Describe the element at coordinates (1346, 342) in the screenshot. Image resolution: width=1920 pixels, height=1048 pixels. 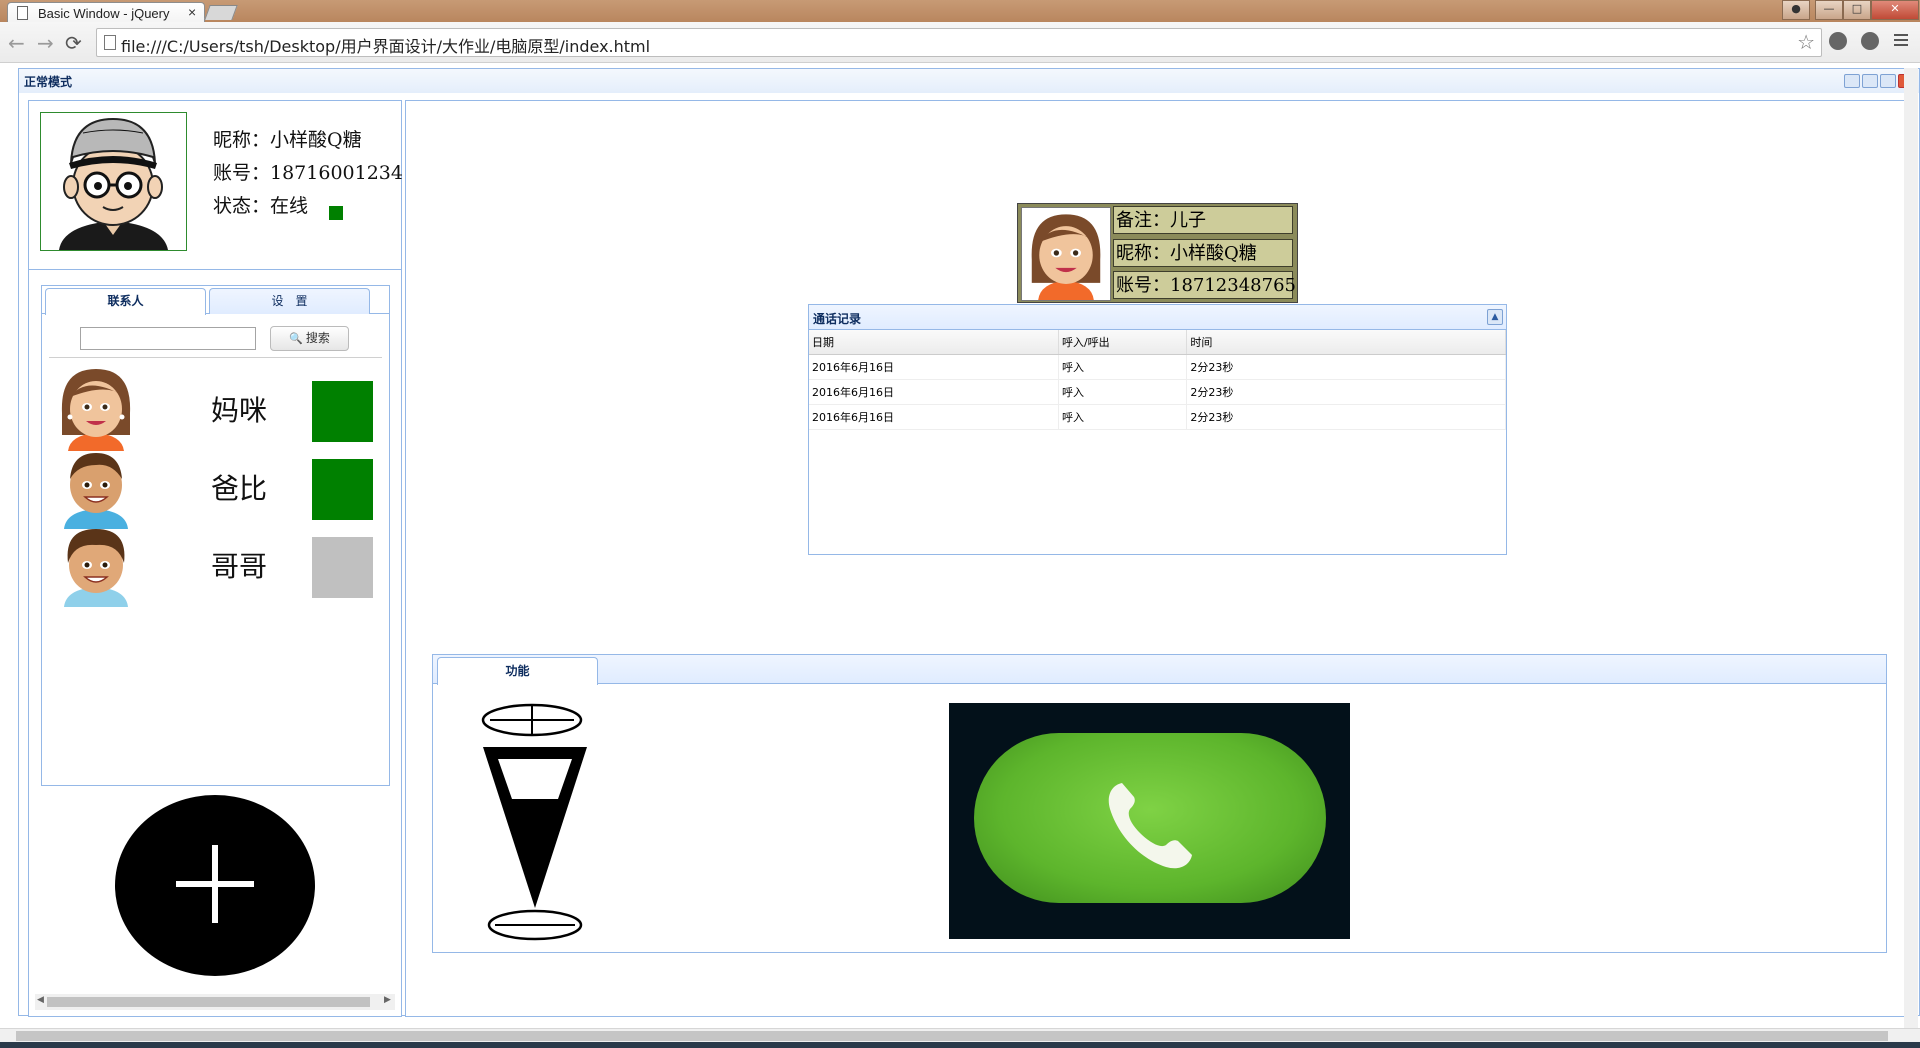
I see `column-header-duration: 时间` at that location.